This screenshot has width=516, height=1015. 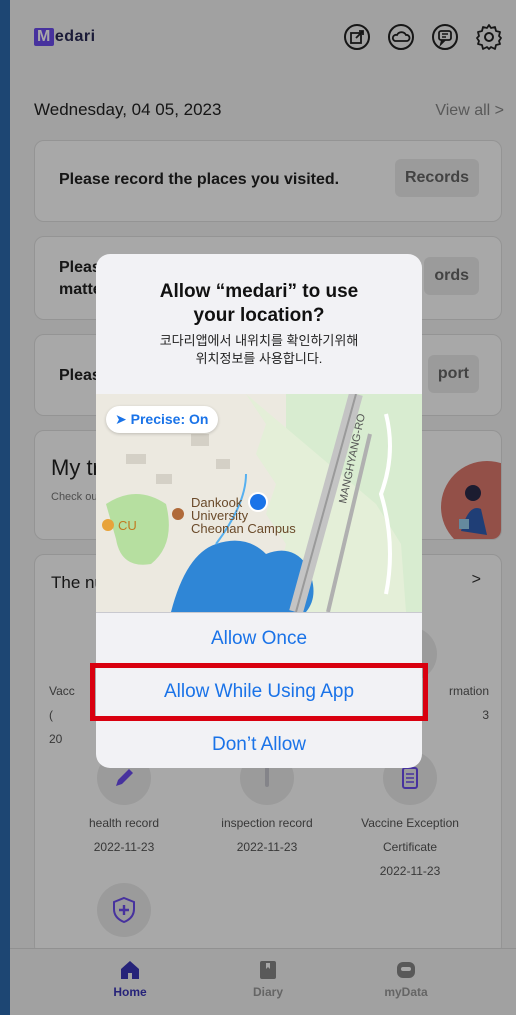 What do you see at coordinates (259, 743) in the screenshot?
I see `dont-allow-button: Don’t Allow` at bounding box center [259, 743].